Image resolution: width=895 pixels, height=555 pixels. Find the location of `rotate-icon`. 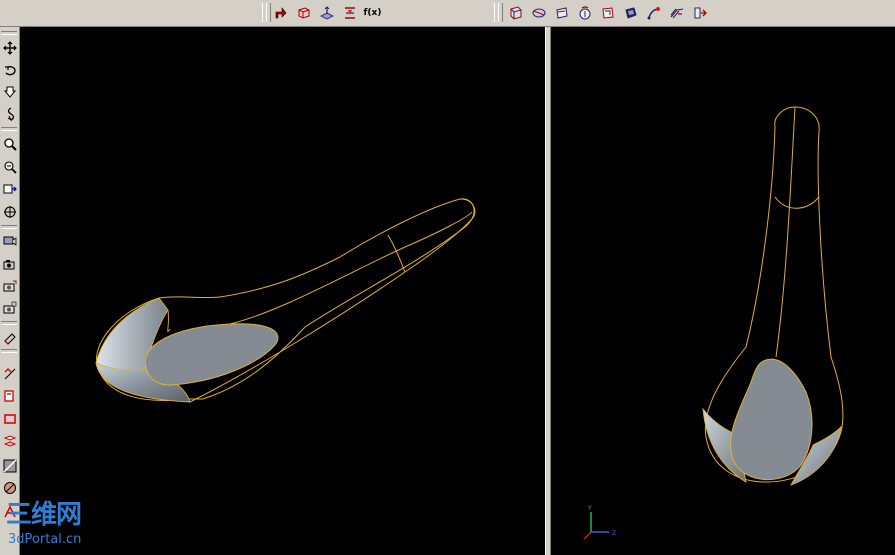

rotate-icon is located at coordinates (9, 70).